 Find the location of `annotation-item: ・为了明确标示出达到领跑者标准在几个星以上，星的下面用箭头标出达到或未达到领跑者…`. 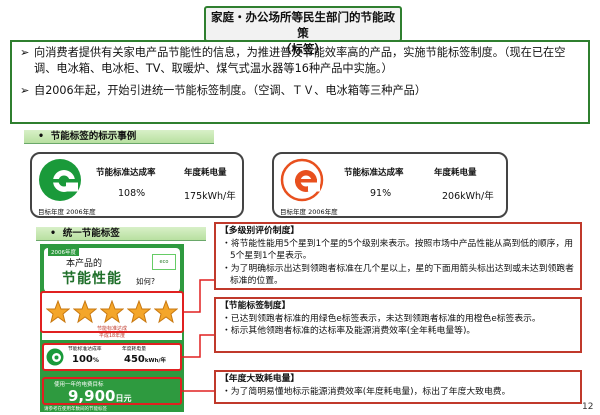

annotation-item: ・为了明确标示出达到领跑者标准在几个星以上，星的下面用箭头标出达到或未达到领跑者… is located at coordinates (398, 275).